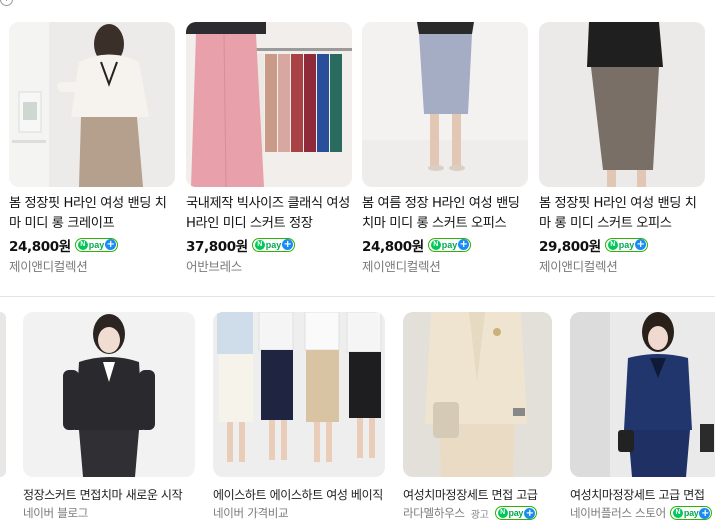  Describe the element at coordinates (269, 214) in the screenshot. I see `product-title: 국내제작 빅사이즈 클래식 여성 H라인 미디 스커트 정장` at that location.